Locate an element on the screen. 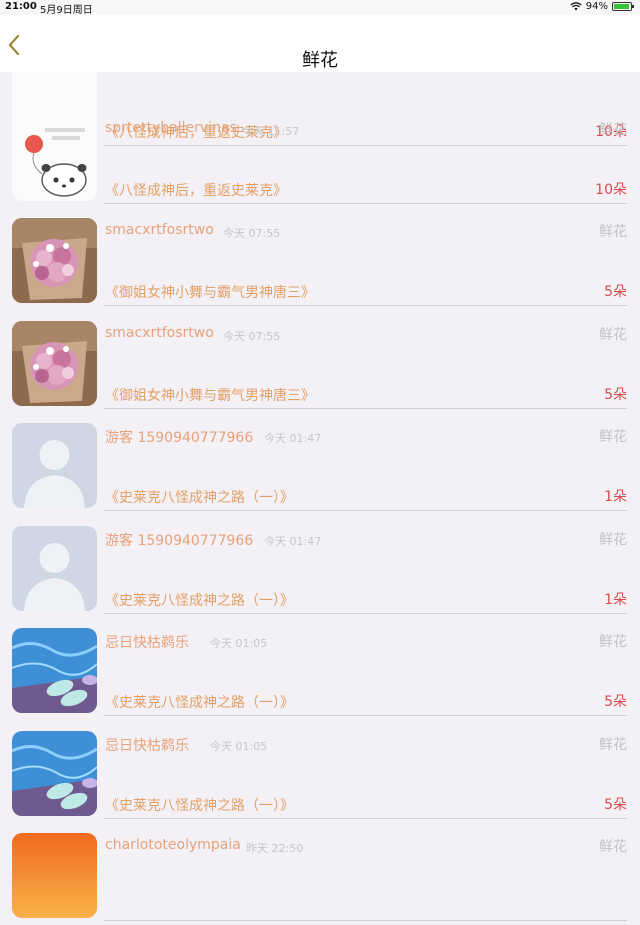 The height and width of the screenshot is (925, 640). gift-time: 昨天 22:50 is located at coordinates (275, 848).